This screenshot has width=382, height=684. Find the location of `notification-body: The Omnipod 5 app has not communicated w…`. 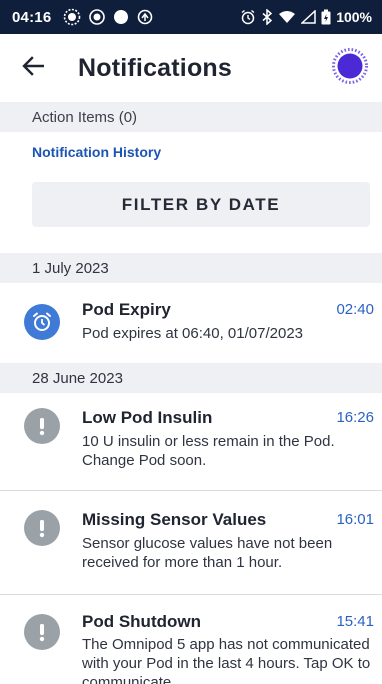

notification-body: The Omnipod 5 app has not communicated w… is located at coordinates (226, 660).